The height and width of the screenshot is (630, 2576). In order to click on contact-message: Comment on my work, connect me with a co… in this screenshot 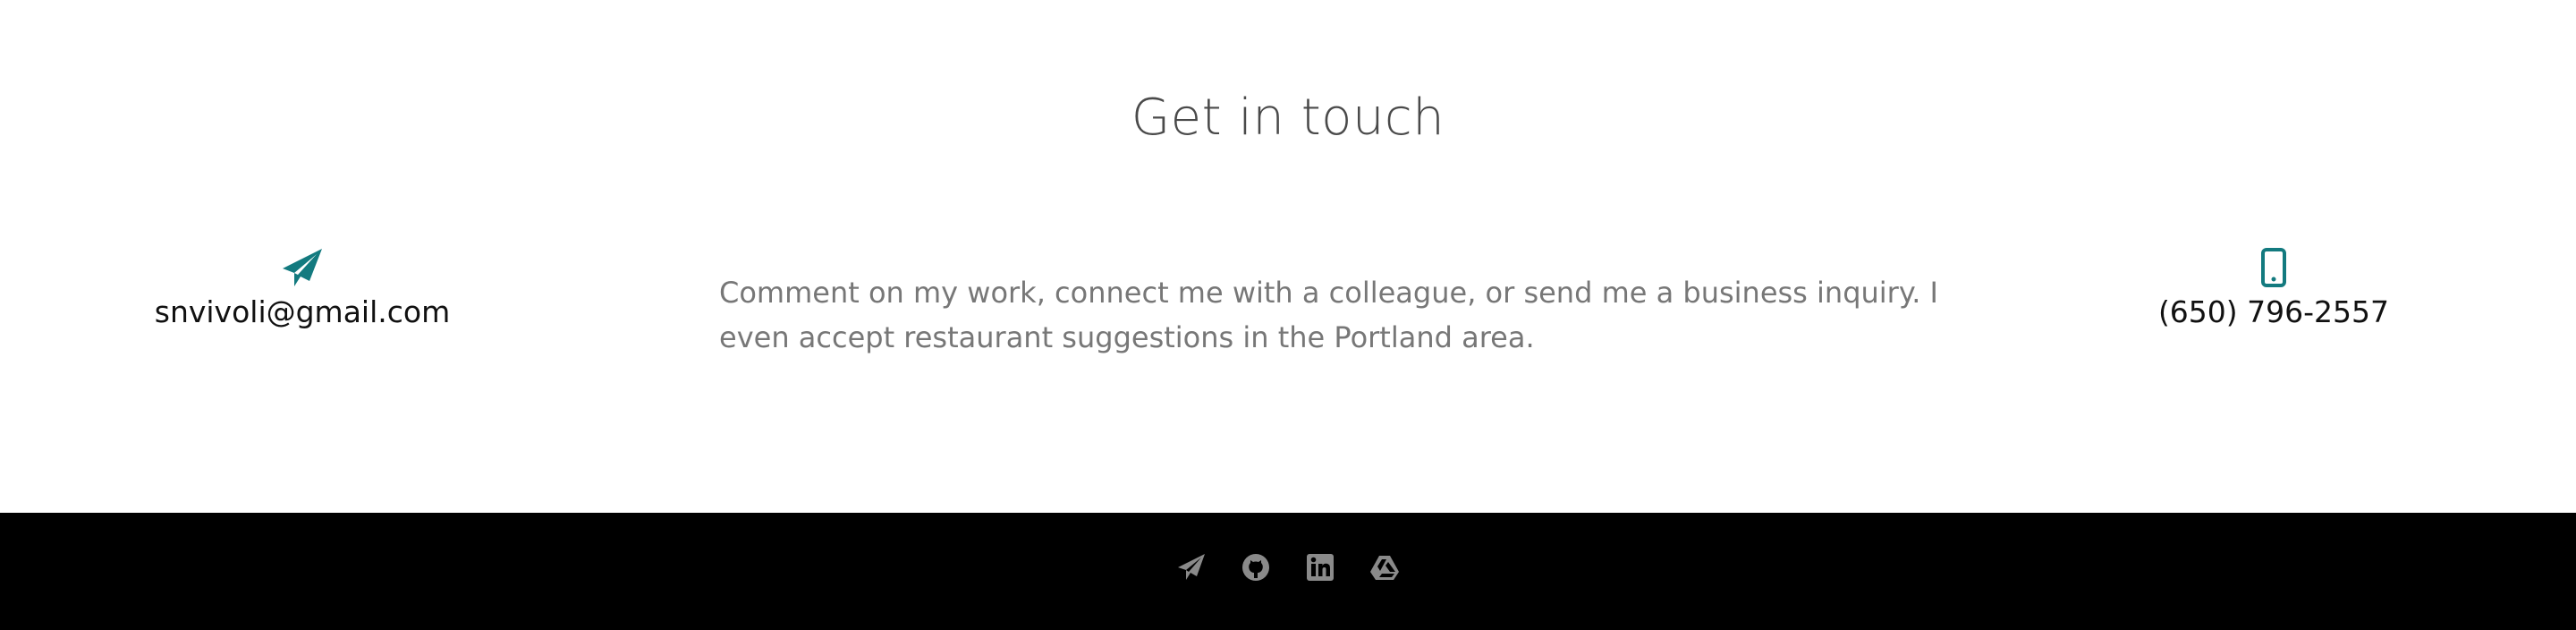, I will do `click(1328, 315)`.